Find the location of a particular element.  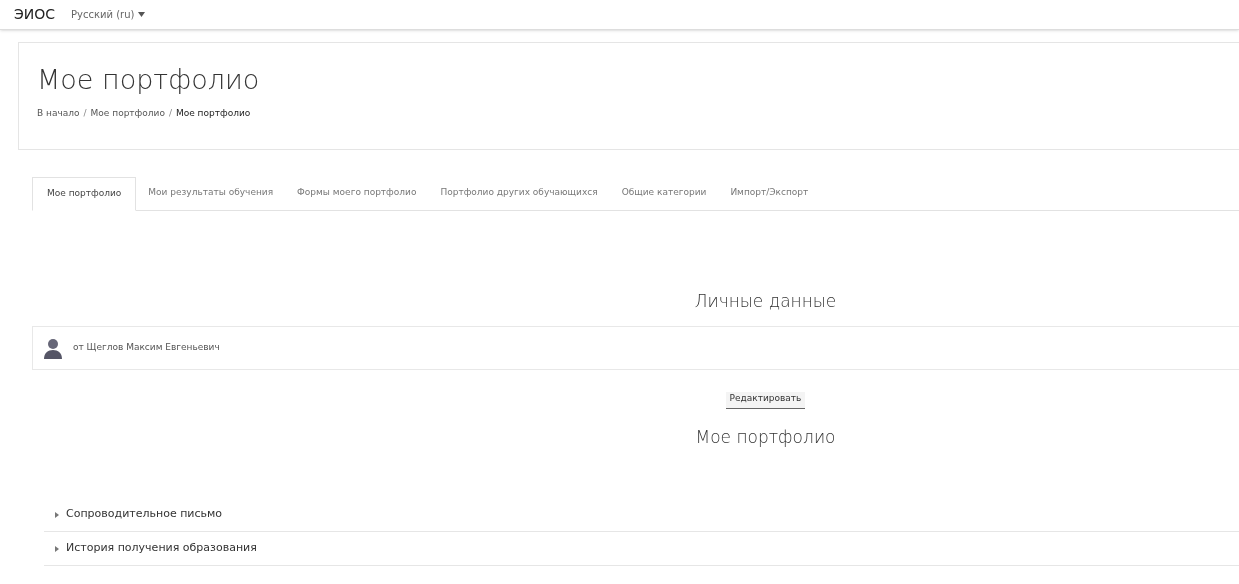

collapsible-section: Сопроводительное письмо is located at coordinates (641, 515).